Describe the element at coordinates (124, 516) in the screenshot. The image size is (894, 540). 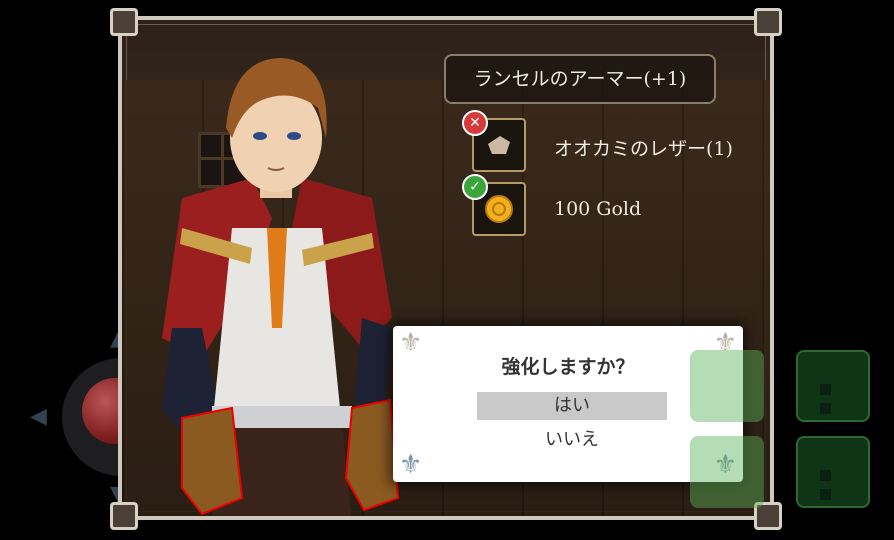
I see `frame-corner-bottom-left` at that location.